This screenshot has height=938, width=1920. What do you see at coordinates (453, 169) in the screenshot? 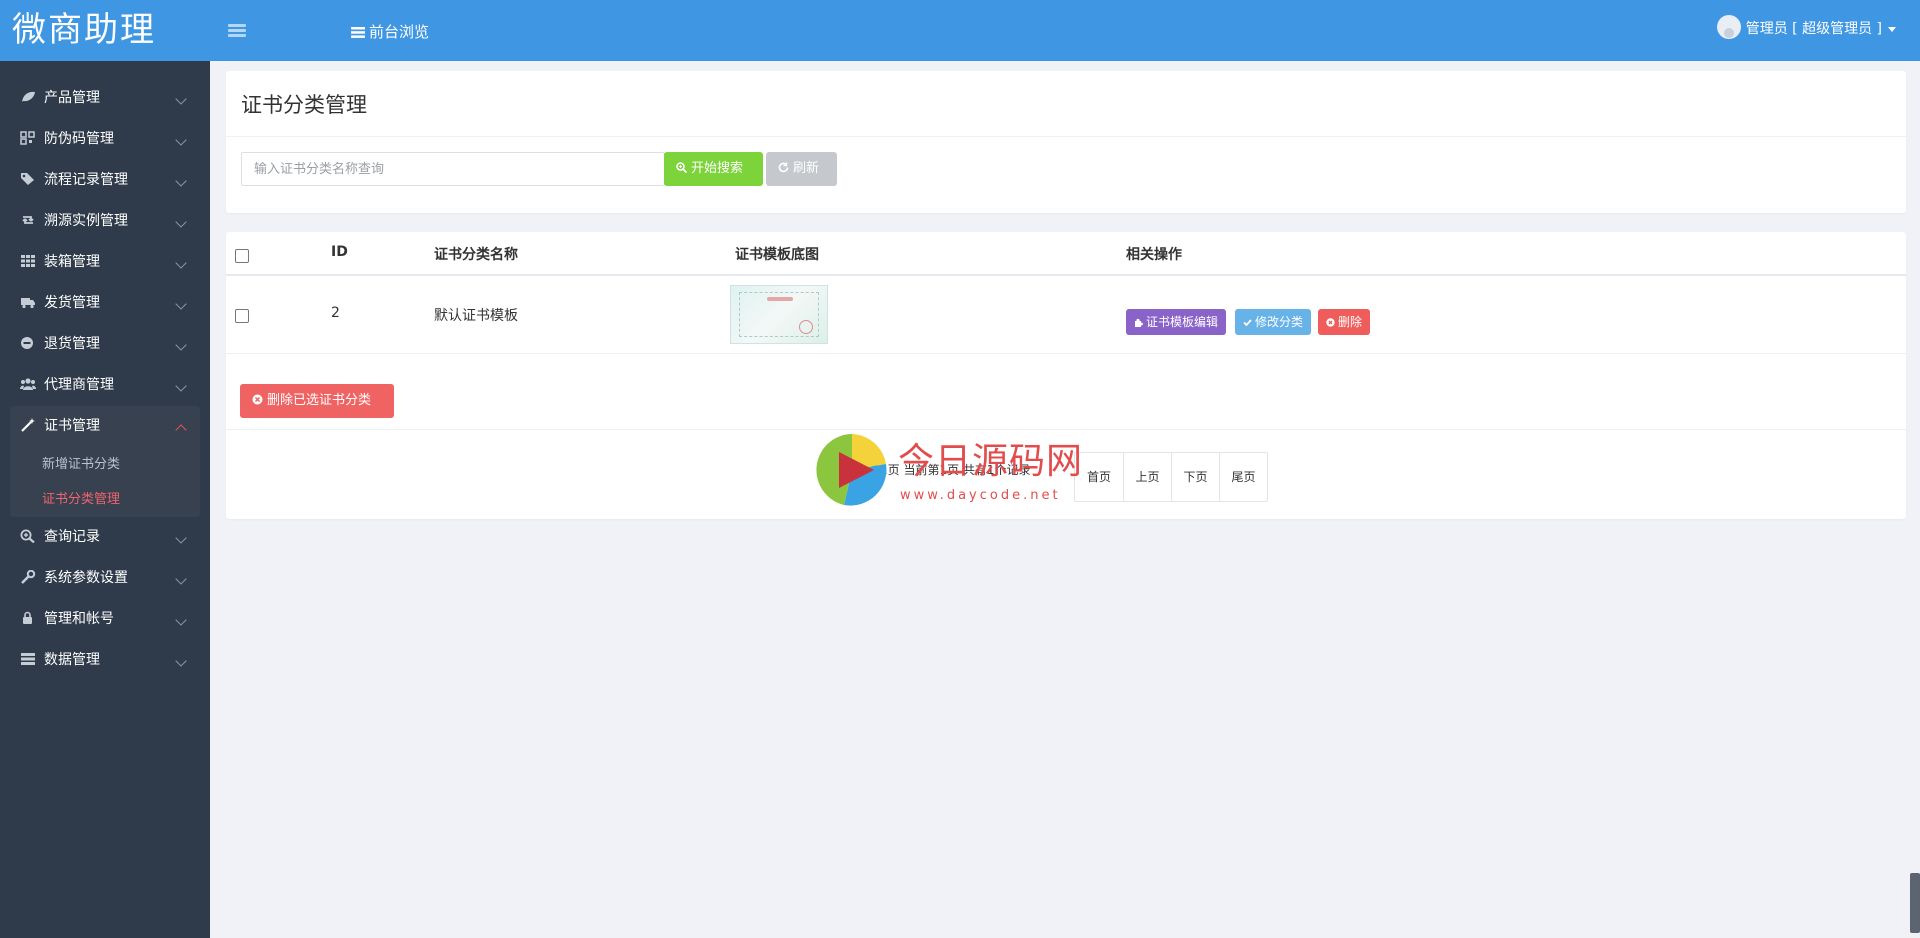
I see `search-input` at bounding box center [453, 169].